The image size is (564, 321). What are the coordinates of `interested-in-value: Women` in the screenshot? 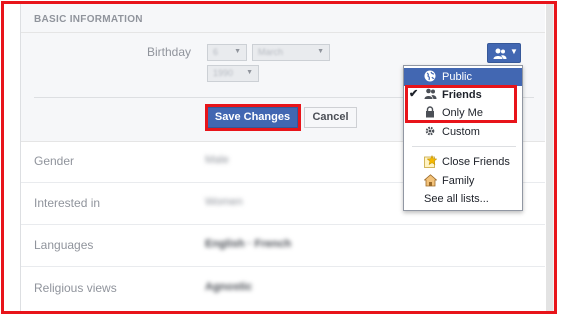 It's located at (224, 202).